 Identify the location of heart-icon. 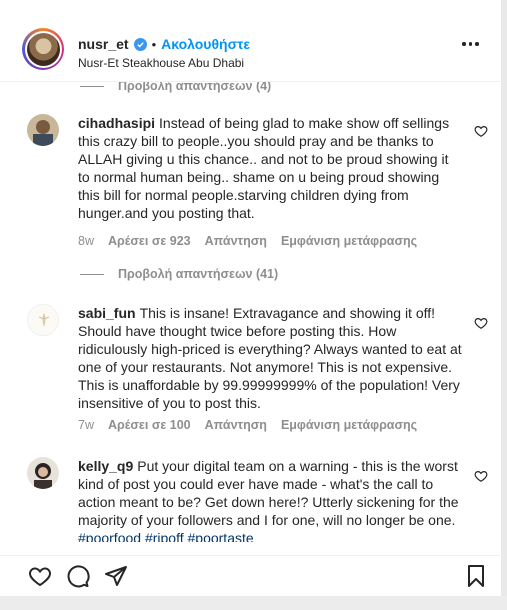
(40, 576).